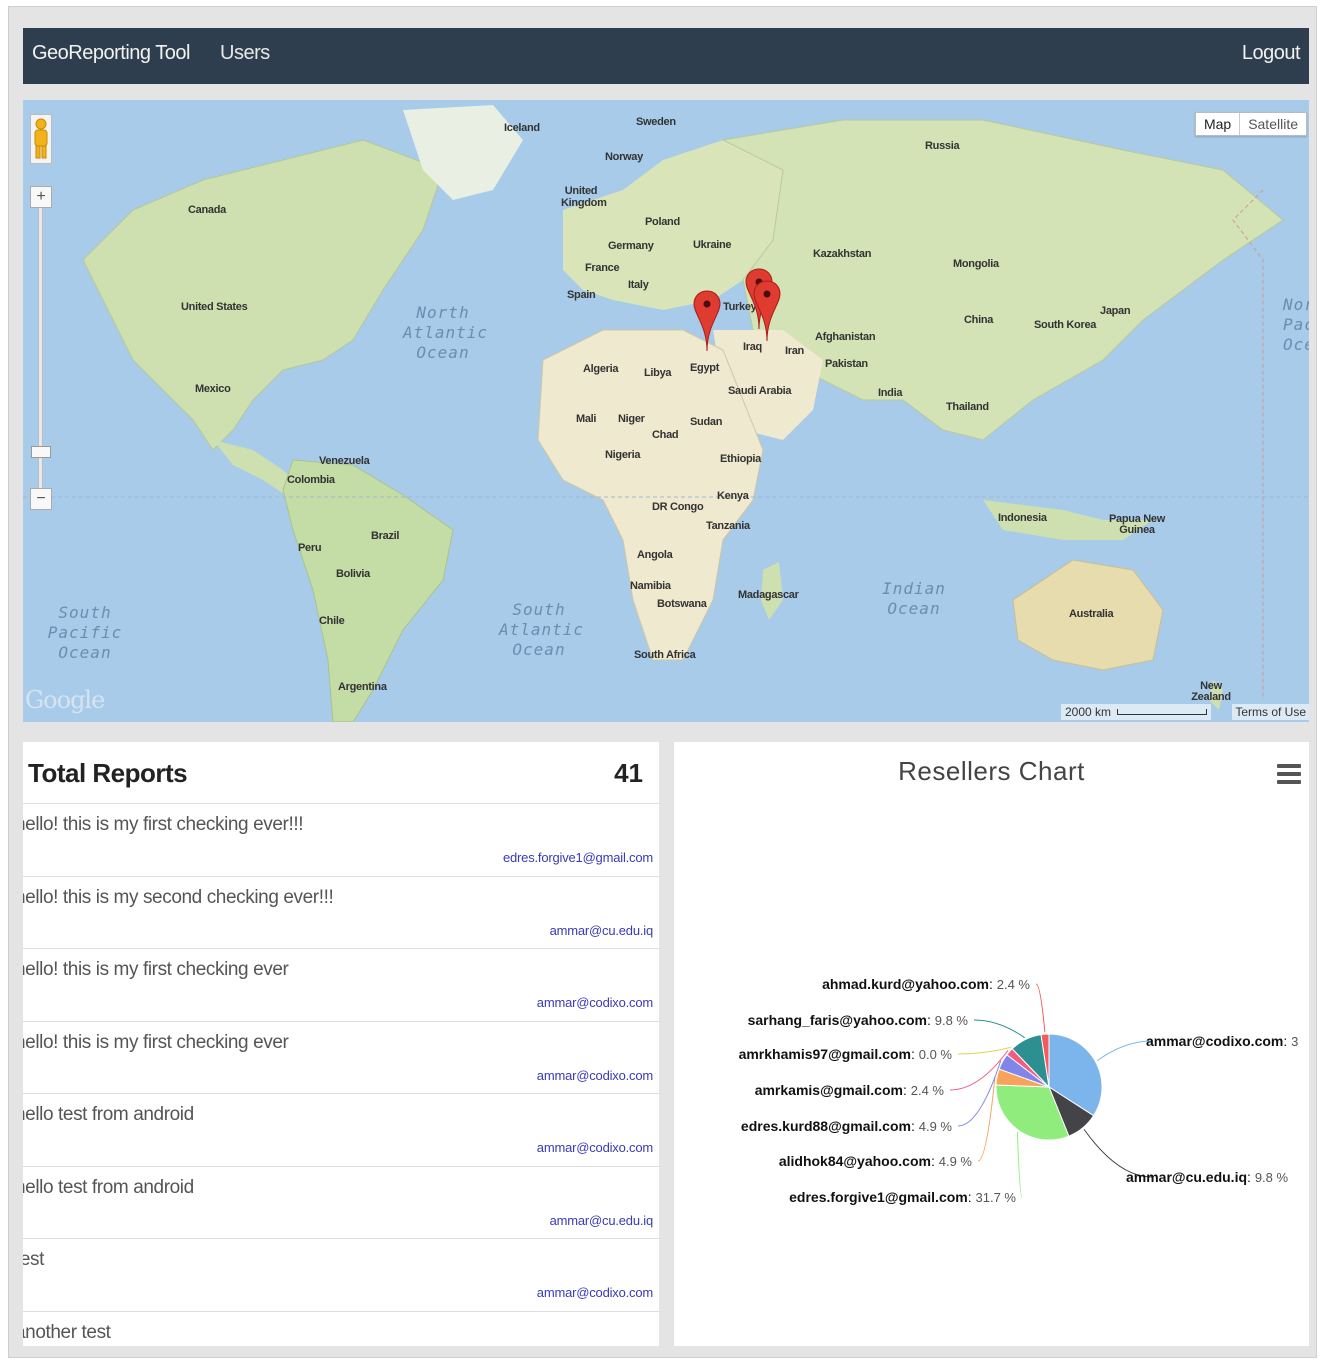 The width and height of the screenshot is (1321, 1365). Describe the element at coordinates (1207, 1177) in the screenshot. I see `pie-slice-label: ammar@cu.edu.iq: 9.8 %` at that location.